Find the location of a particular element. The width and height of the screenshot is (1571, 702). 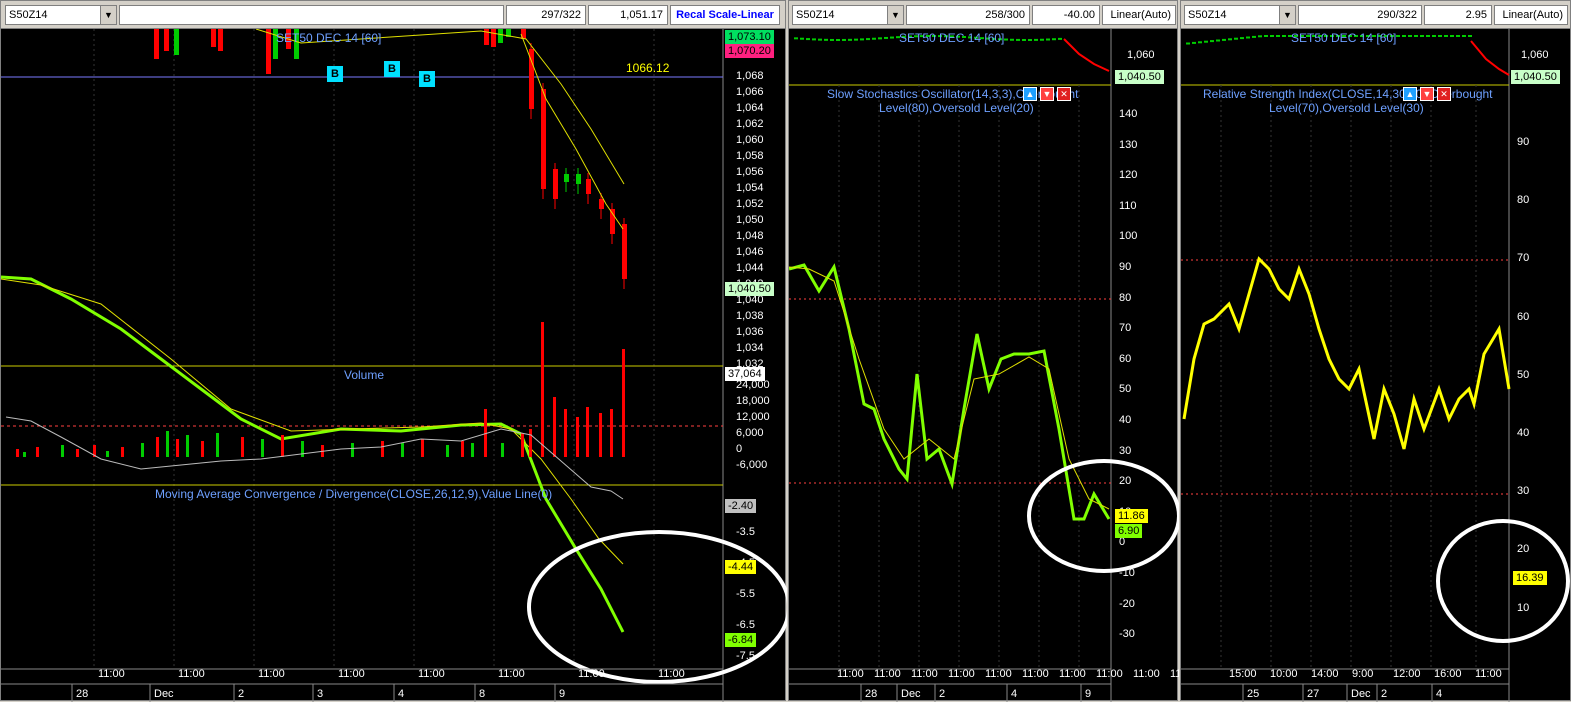

stoch-tag-b: 6.90 is located at coordinates (1129, 531).